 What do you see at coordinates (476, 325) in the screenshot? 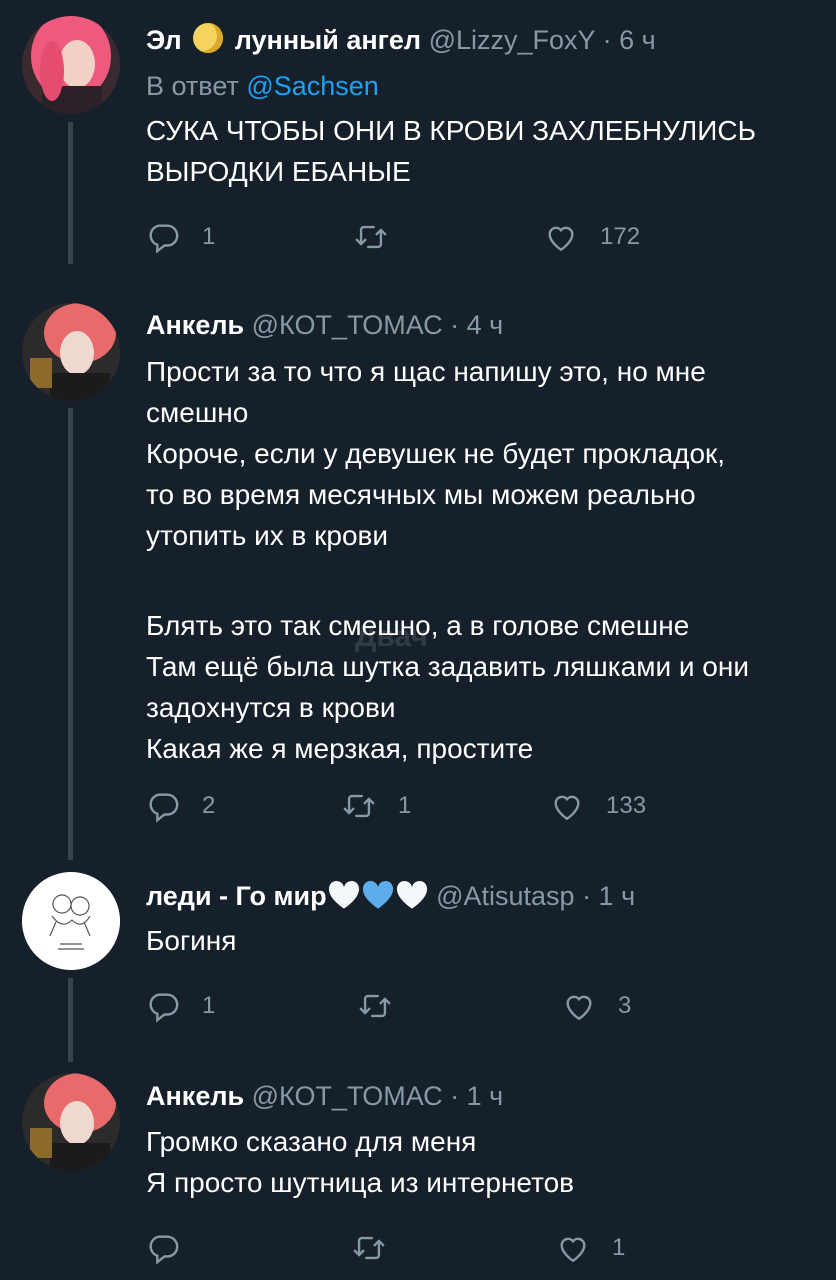
I see `timestamp: · 4 ч` at bounding box center [476, 325].